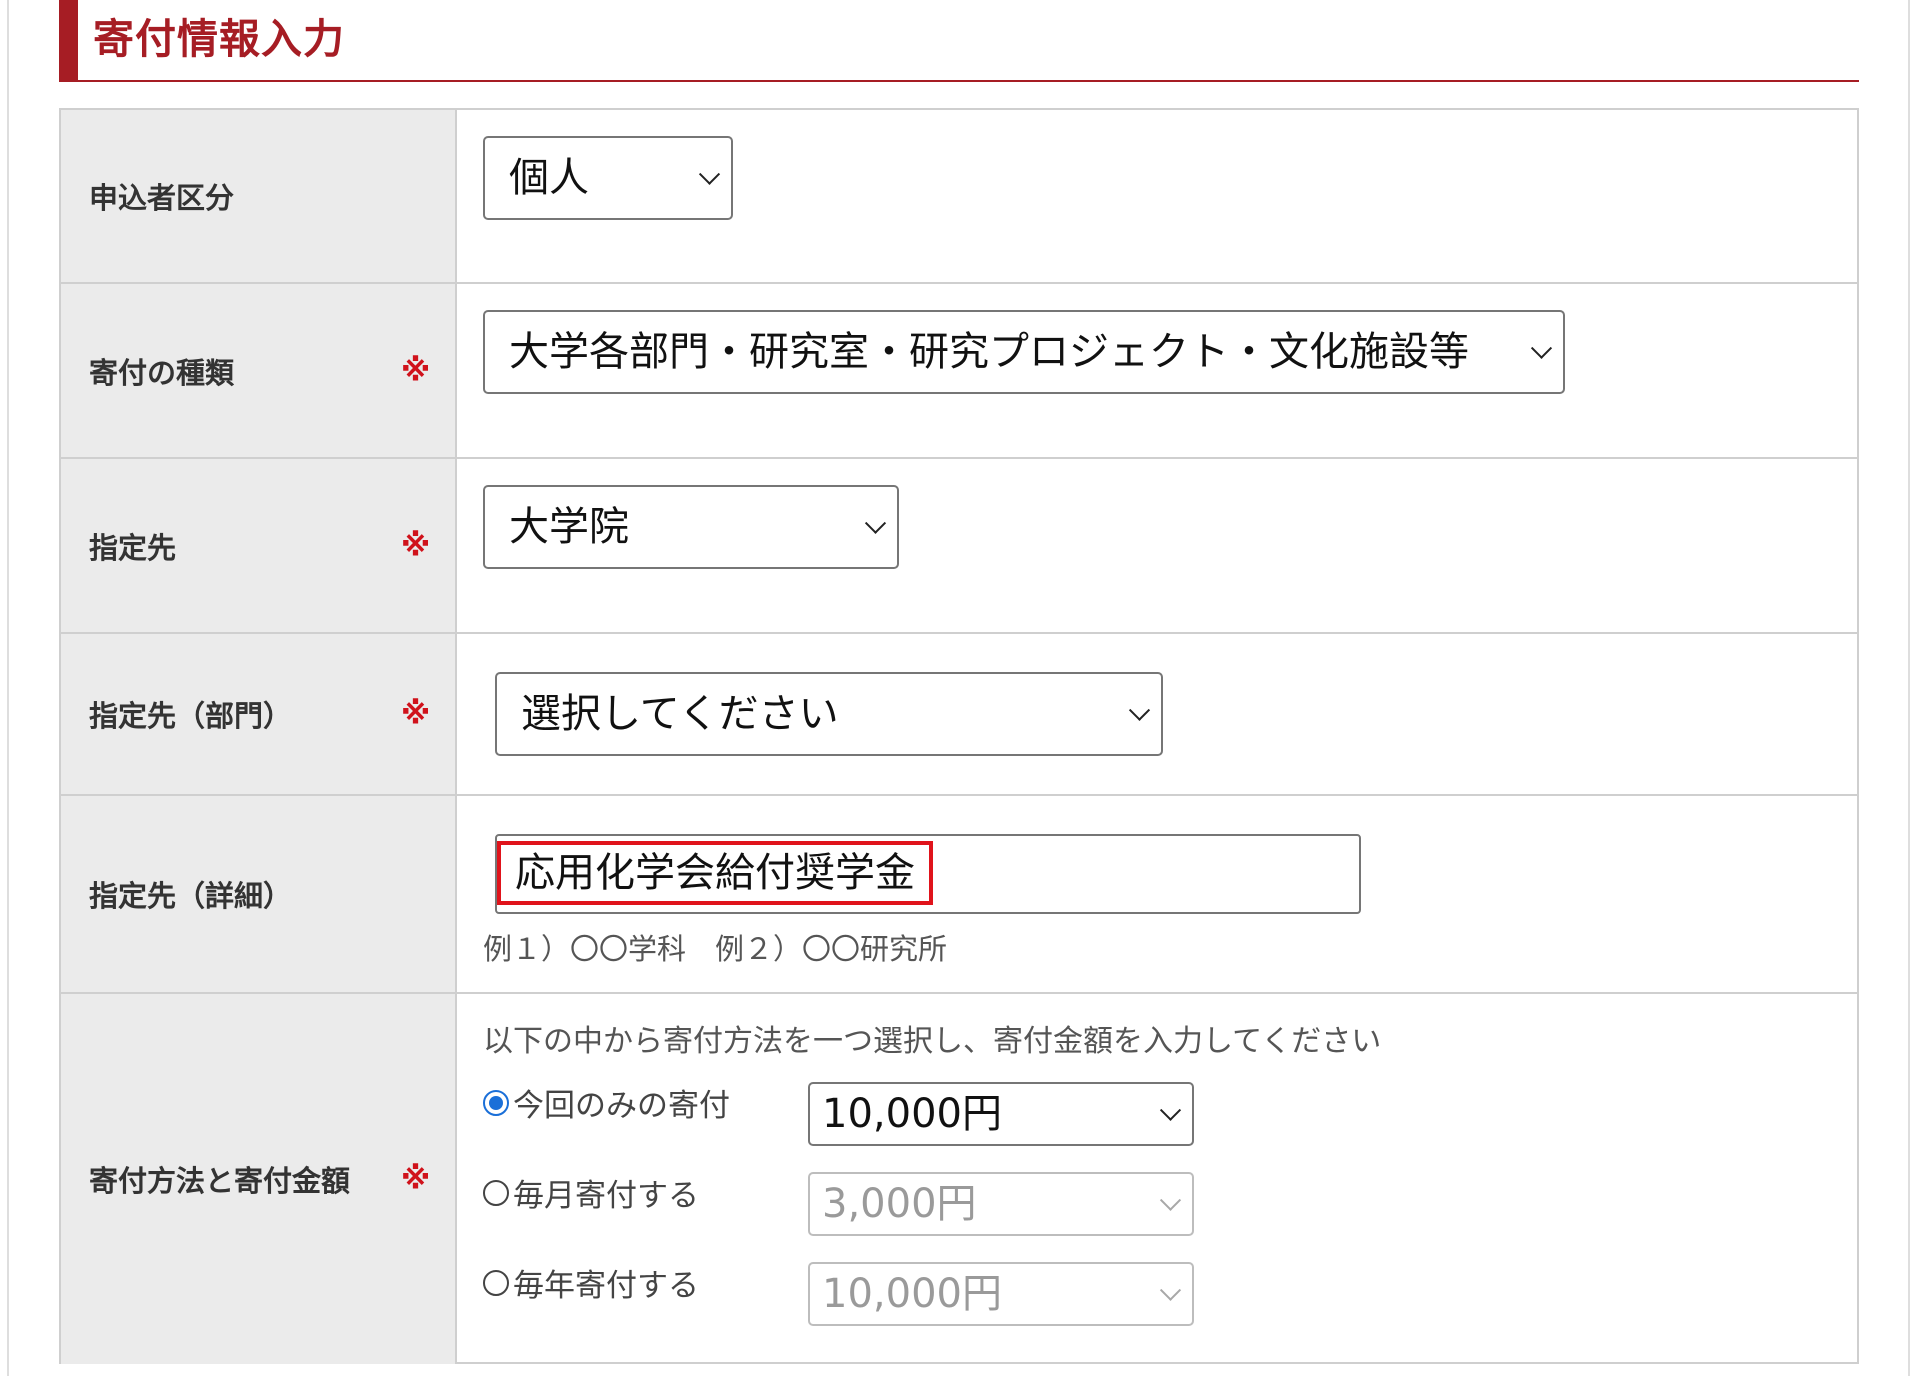 This screenshot has height=1376, width=1912. Describe the element at coordinates (1909, 688) in the screenshot. I see `page-border-right` at that location.